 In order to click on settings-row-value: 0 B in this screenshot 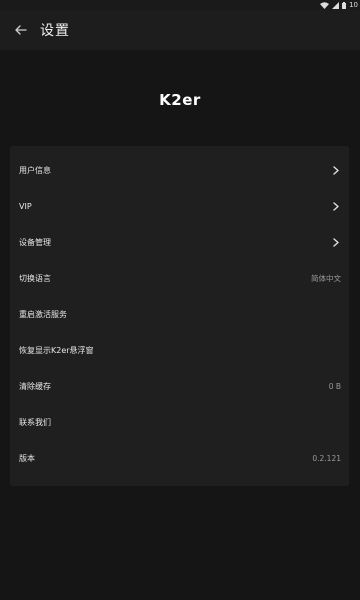, I will do `click(334, 386)`.